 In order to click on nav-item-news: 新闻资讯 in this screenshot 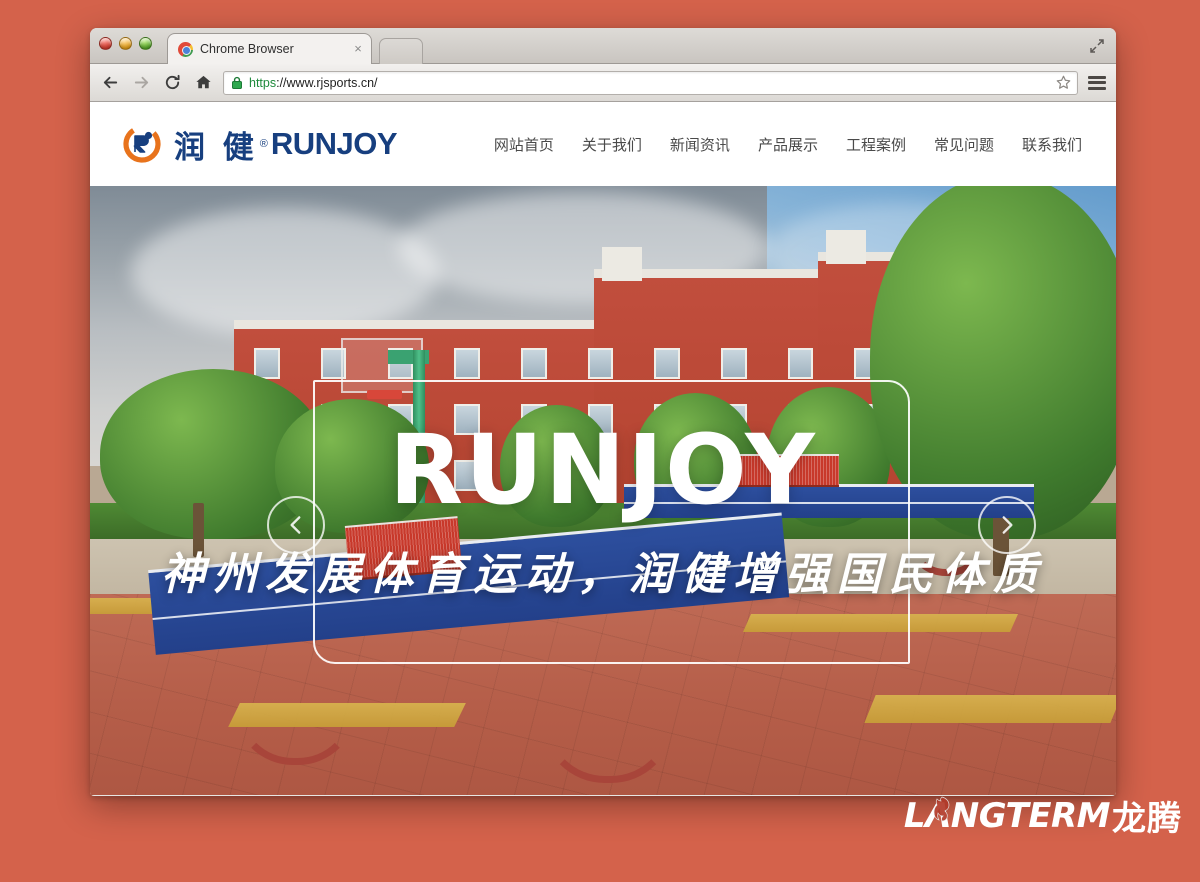, I will do `click(700, 144)`.